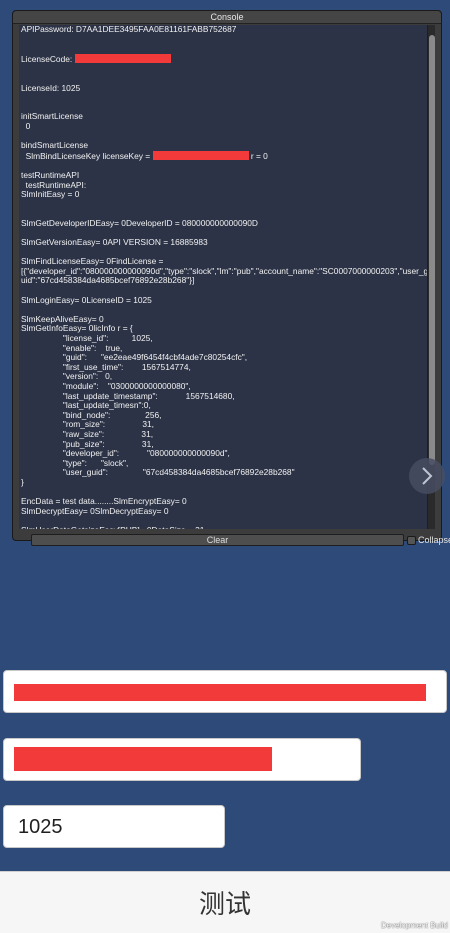 The width and height of the screenshot is (450, 933). I want to click on license-code-field, so click(182, 759).